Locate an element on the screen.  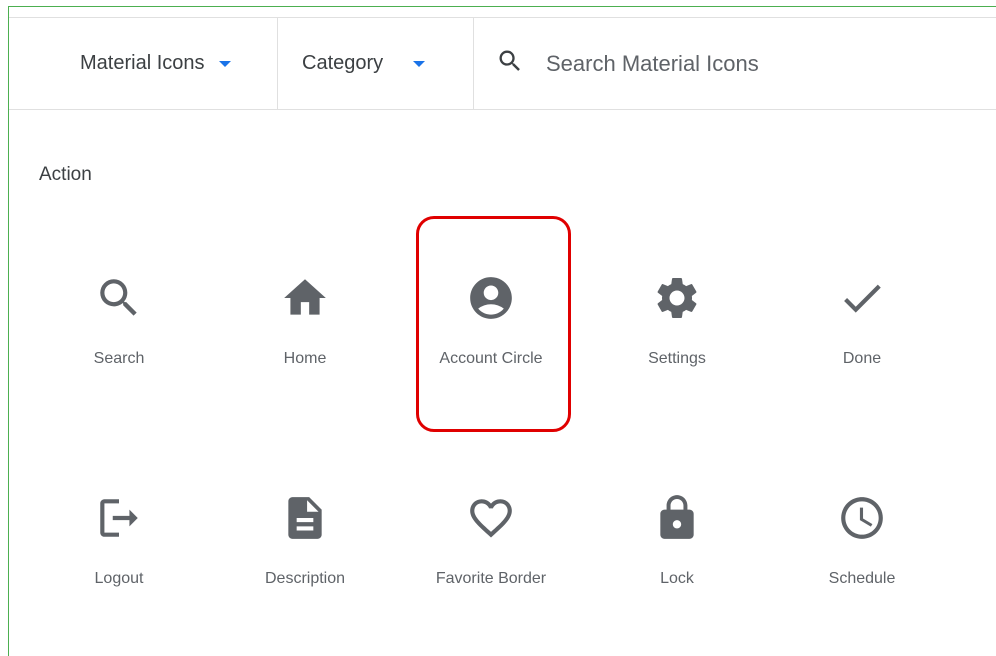
icon-label: Logout is located at coordinates (119, 578).